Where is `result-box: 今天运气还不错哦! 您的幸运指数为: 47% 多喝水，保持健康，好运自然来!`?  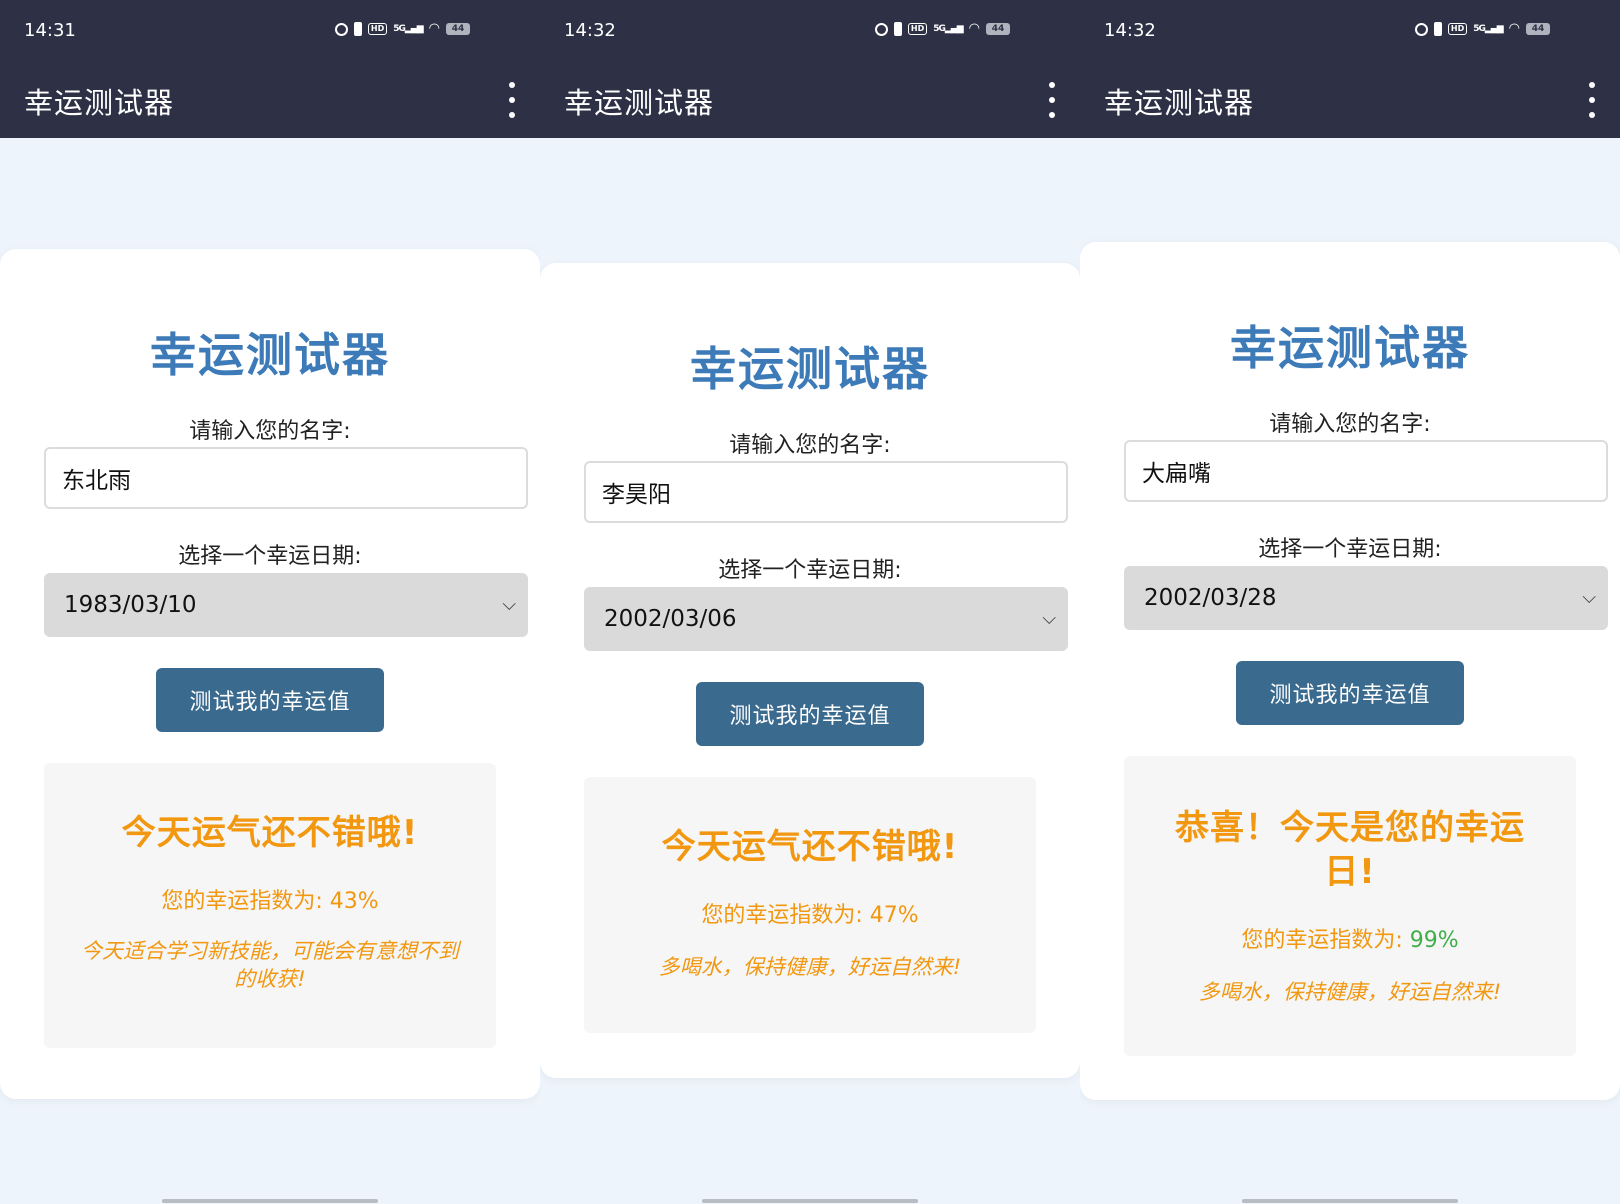 result-box: 今天运气还不错哦! 您的幸运指数为: 47% 多喝水，保持健康，好运自然来! is located at coordinates (810, 905).